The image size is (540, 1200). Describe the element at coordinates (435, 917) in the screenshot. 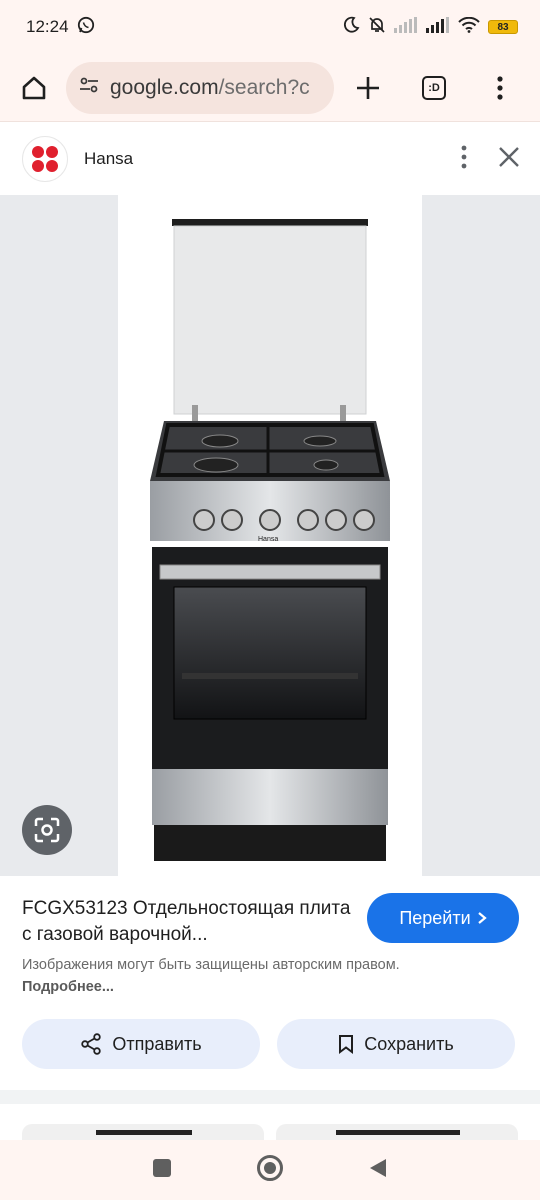

I see `visit-label: Перейти` at that location.